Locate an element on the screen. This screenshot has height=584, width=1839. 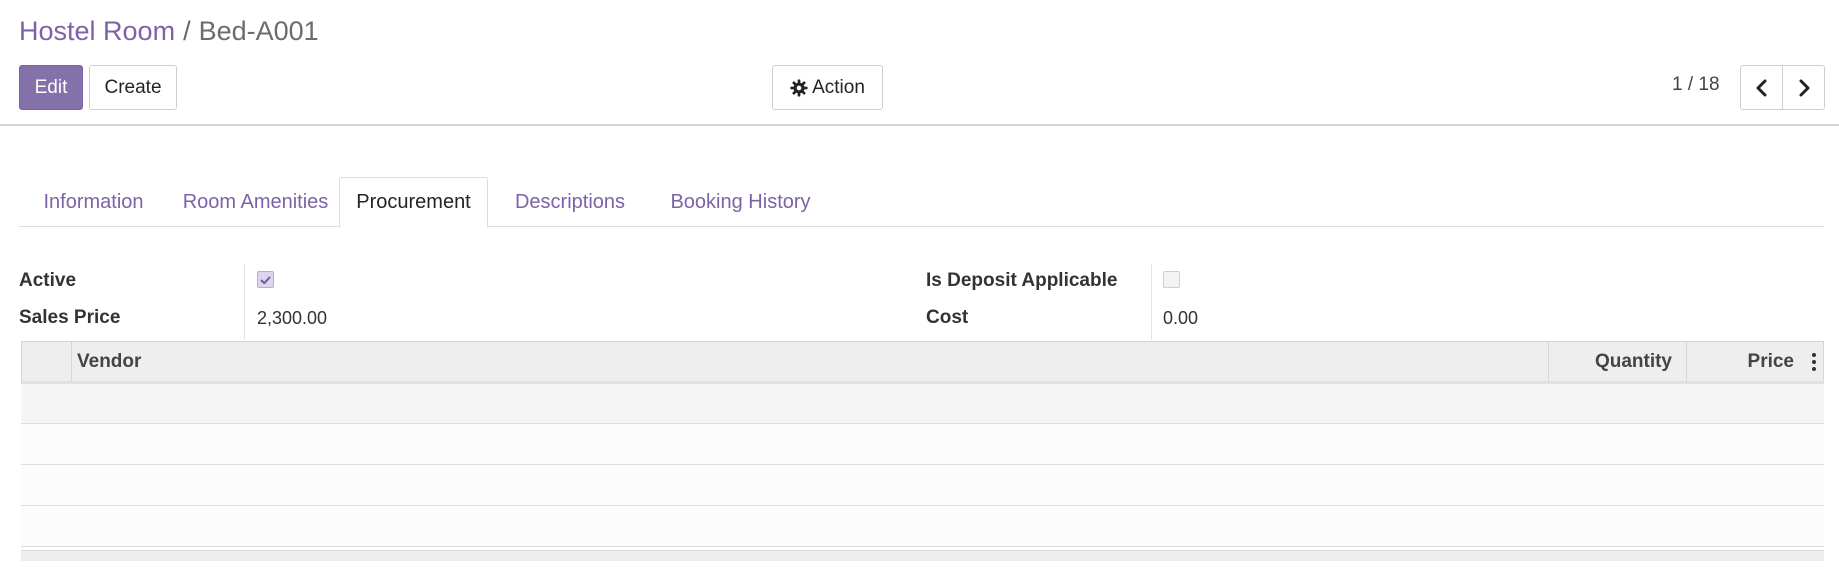
pager-previous-button is located at coordinates (1761, 87).